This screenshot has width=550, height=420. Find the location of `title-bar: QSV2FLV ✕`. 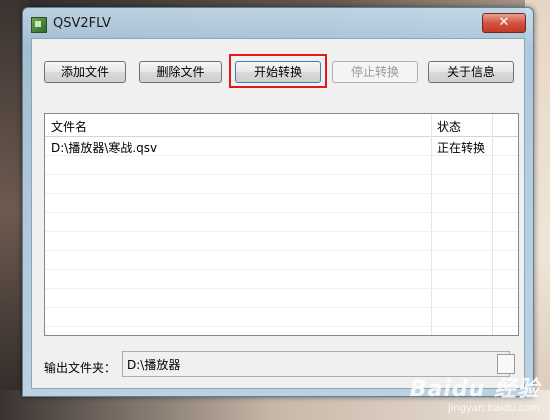

title-bar: QSV2FLV ✕ is located at coordinates (278, 23).